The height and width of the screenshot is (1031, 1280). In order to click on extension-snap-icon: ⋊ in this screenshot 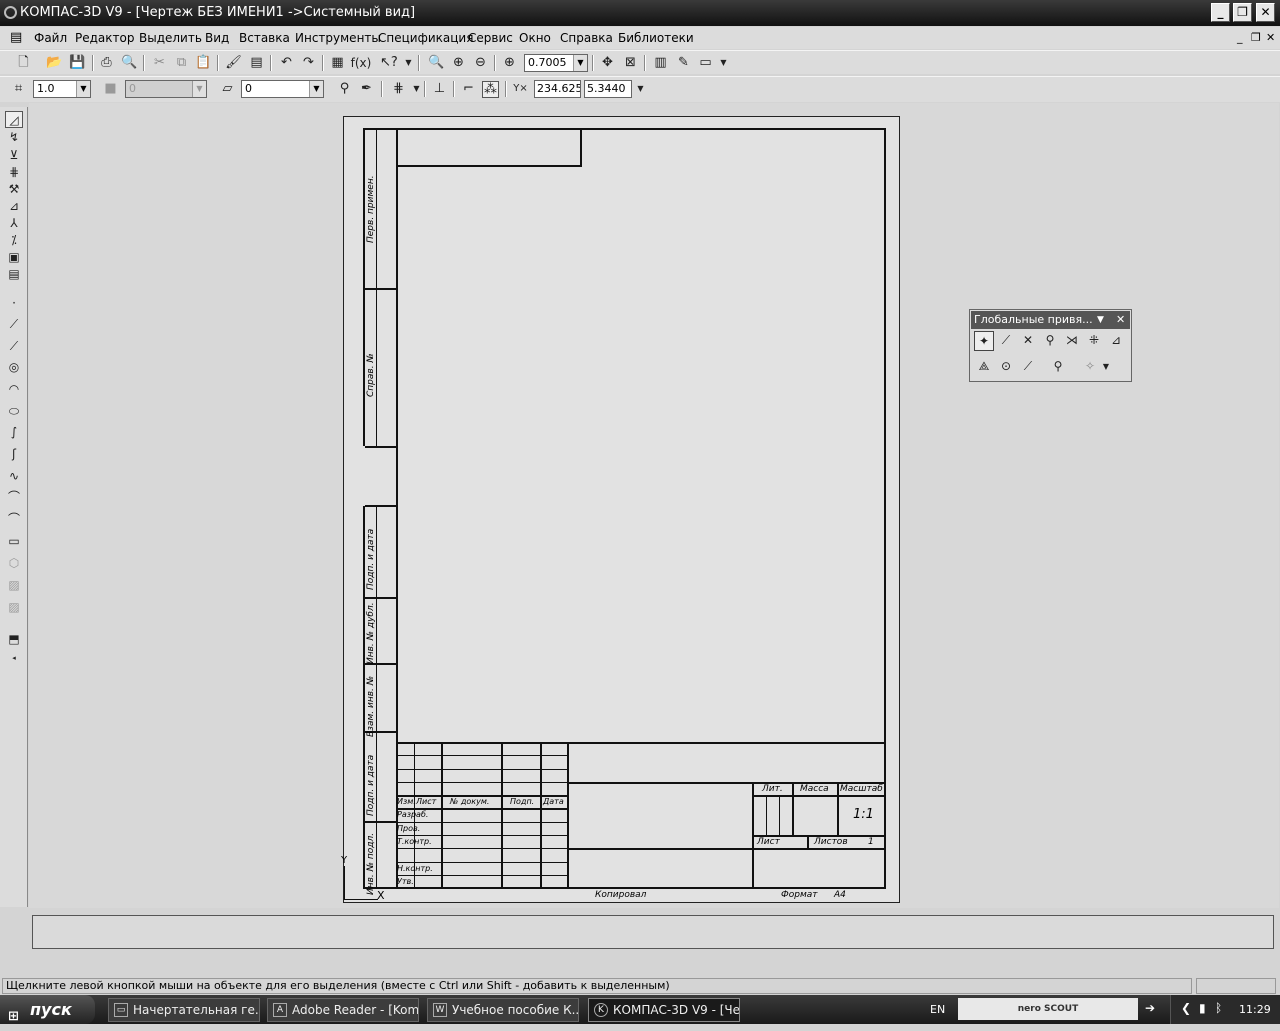, I will do `click(1072, 341)`.